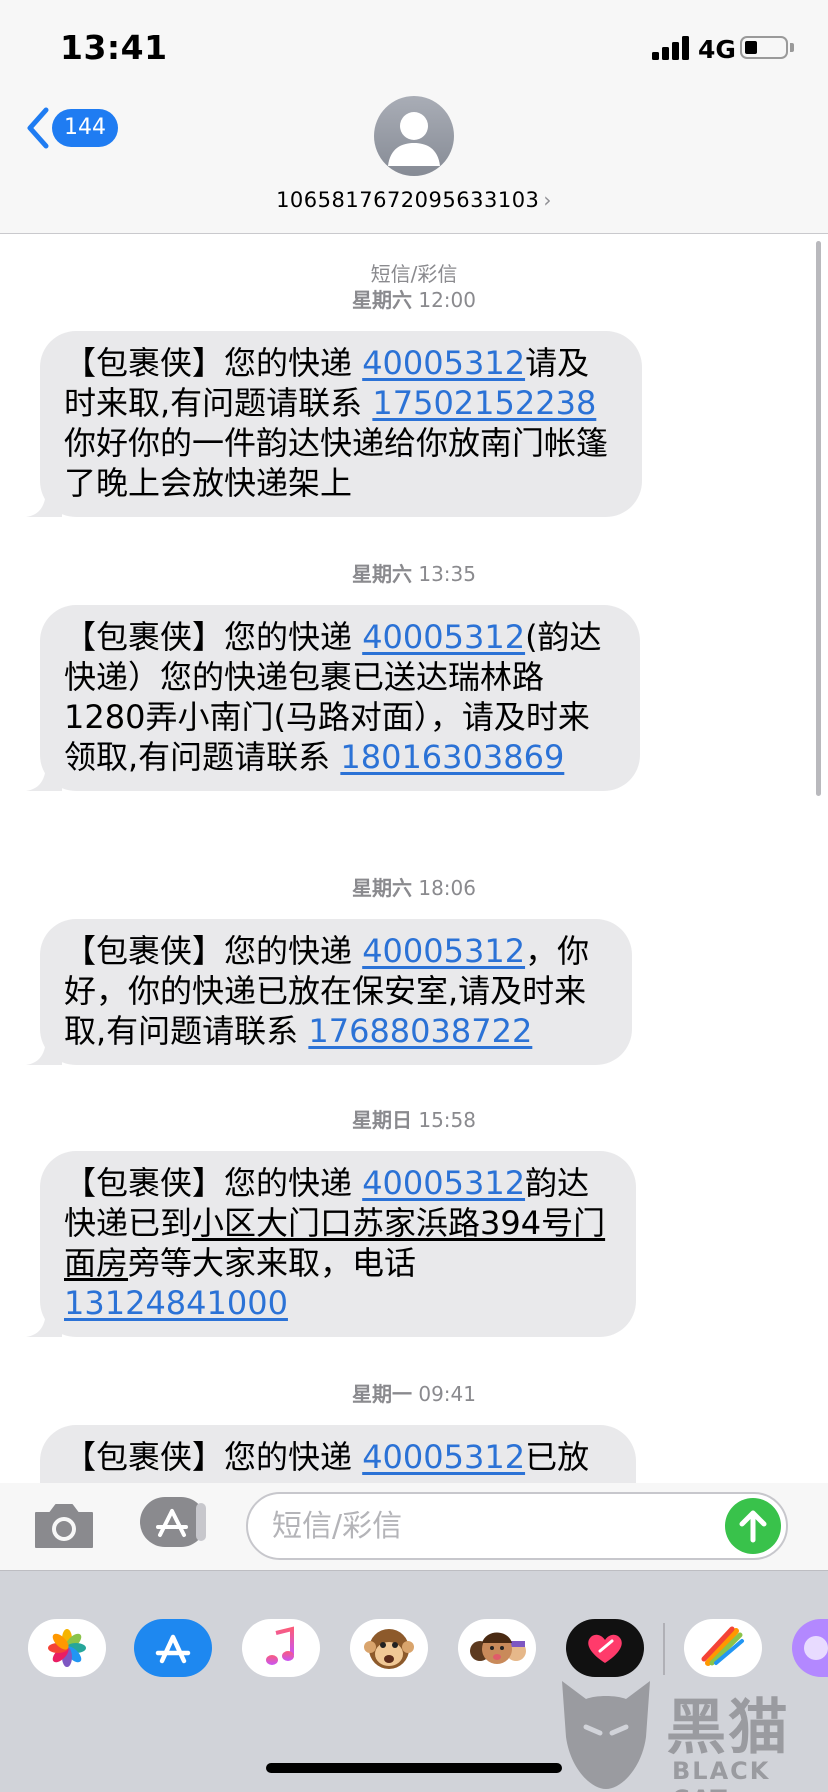 The width and height of the screenshot is (828, 1792). Describe the element at coordinates (717, 49) in the screenshot. I see `network-type: 4G` at that location.